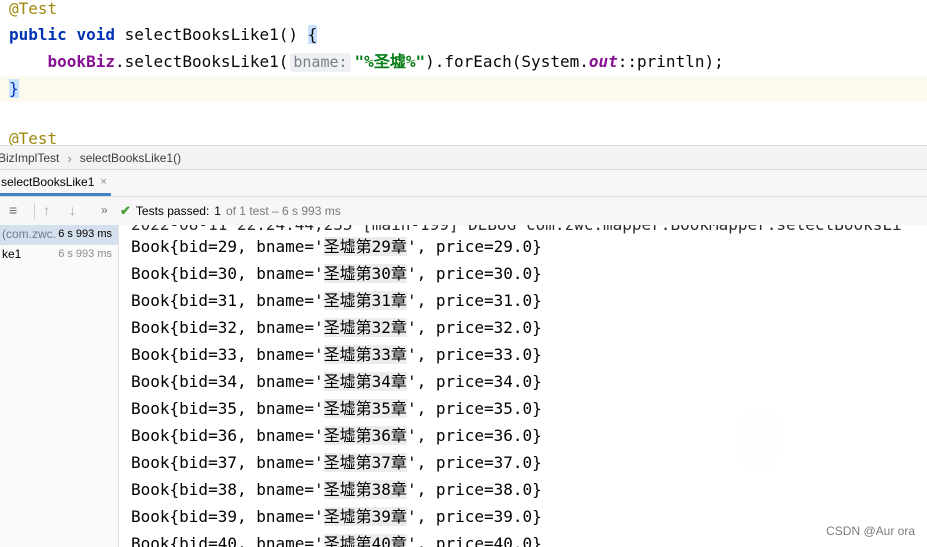 This screenshot has width=927, height=547. I want to click on next-test-annotation: @Test, so click(33, 137).